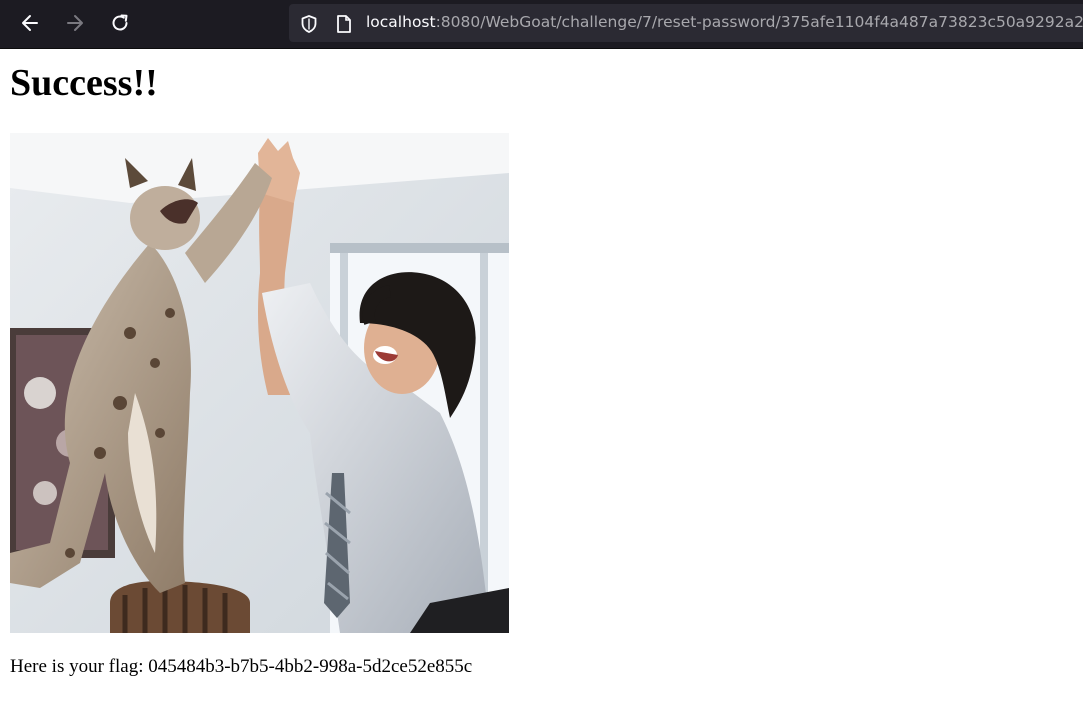 Image resolution: width=1083 pixels, height=711 pixels. What do you see at coordinates (309, 26) in the screenshot?
I see `shield-icon` at bounding box center [309, 26].